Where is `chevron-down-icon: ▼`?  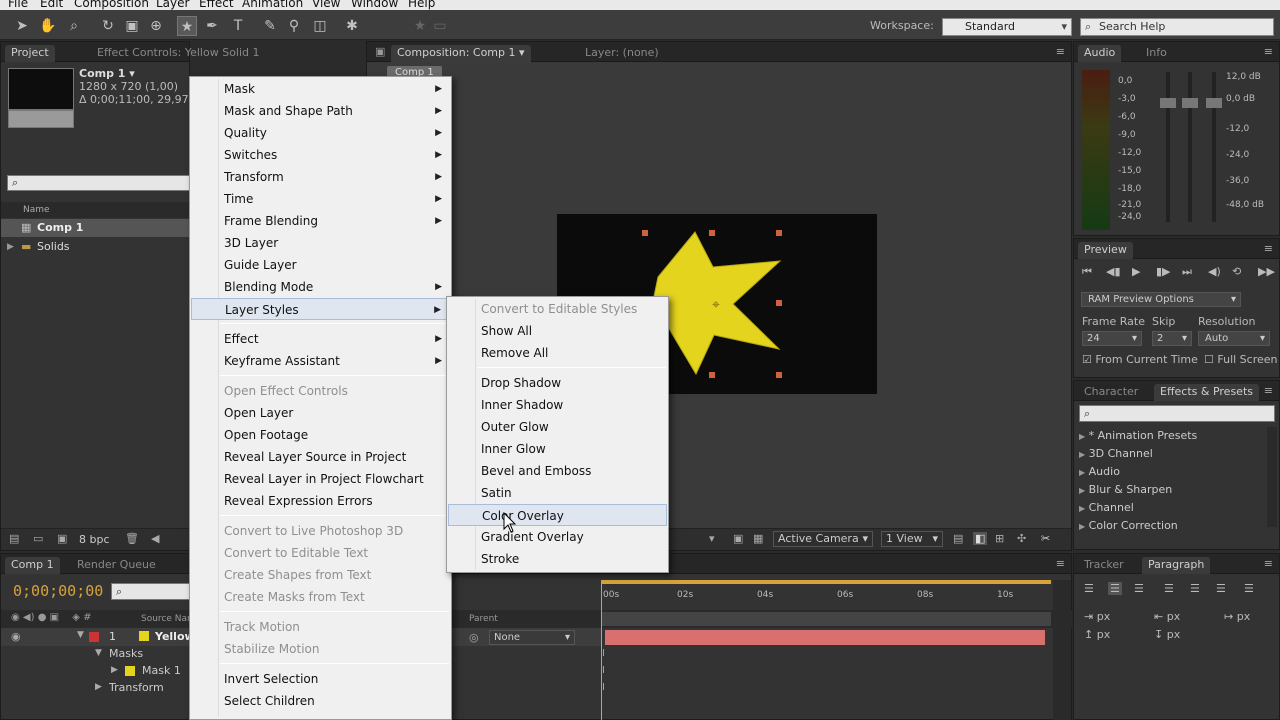
chevron-down-icon: ▼ is located at coordinates (98, 653).